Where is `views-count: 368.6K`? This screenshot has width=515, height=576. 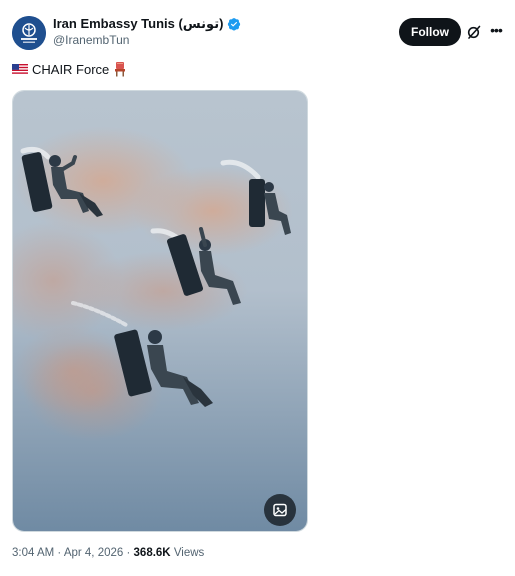
views-count: 368.6K is located at coordinates (152, 553).